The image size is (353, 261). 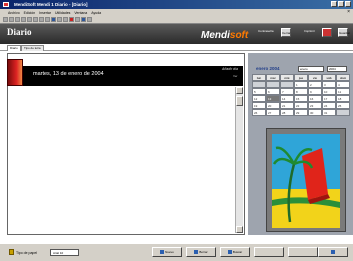 What do you see at coordinates (239, 160) in the screenshot?
I see `vertical-scrollbar` at bounding box center [239, 160].